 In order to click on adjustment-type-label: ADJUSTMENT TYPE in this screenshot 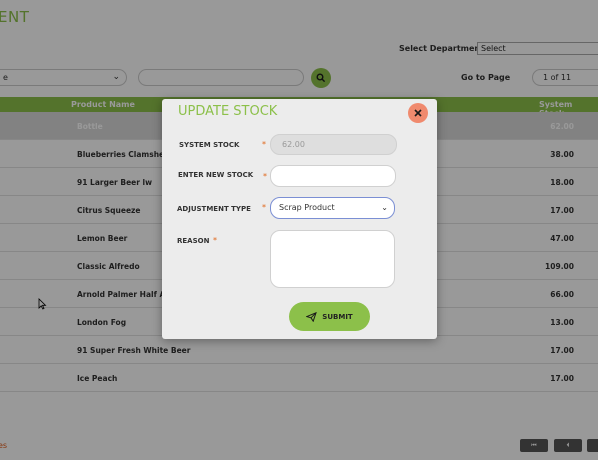, I will do `click(214, 209)`.